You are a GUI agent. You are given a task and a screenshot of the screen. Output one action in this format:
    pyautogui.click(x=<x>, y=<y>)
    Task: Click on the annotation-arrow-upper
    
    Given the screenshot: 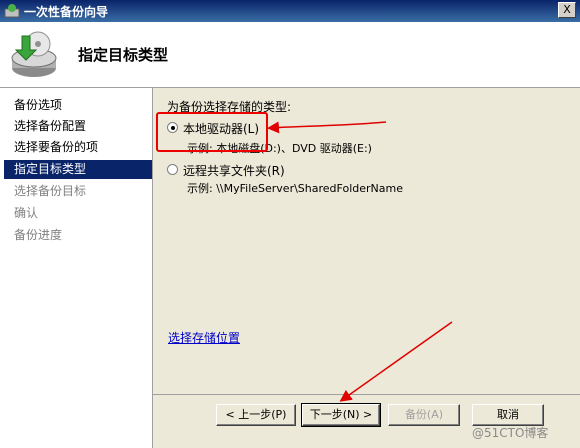 What is the action you would take?
    pyautogui.click(x=327, y=127)
    